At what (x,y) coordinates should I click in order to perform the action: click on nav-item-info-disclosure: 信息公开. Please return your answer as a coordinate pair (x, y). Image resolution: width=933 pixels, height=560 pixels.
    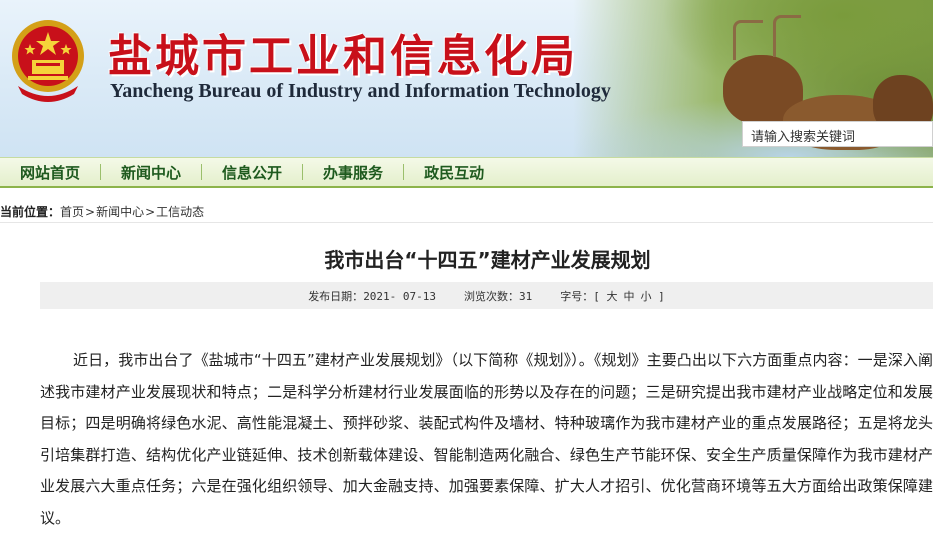
    Looking at the image, I should click on (252, 172).